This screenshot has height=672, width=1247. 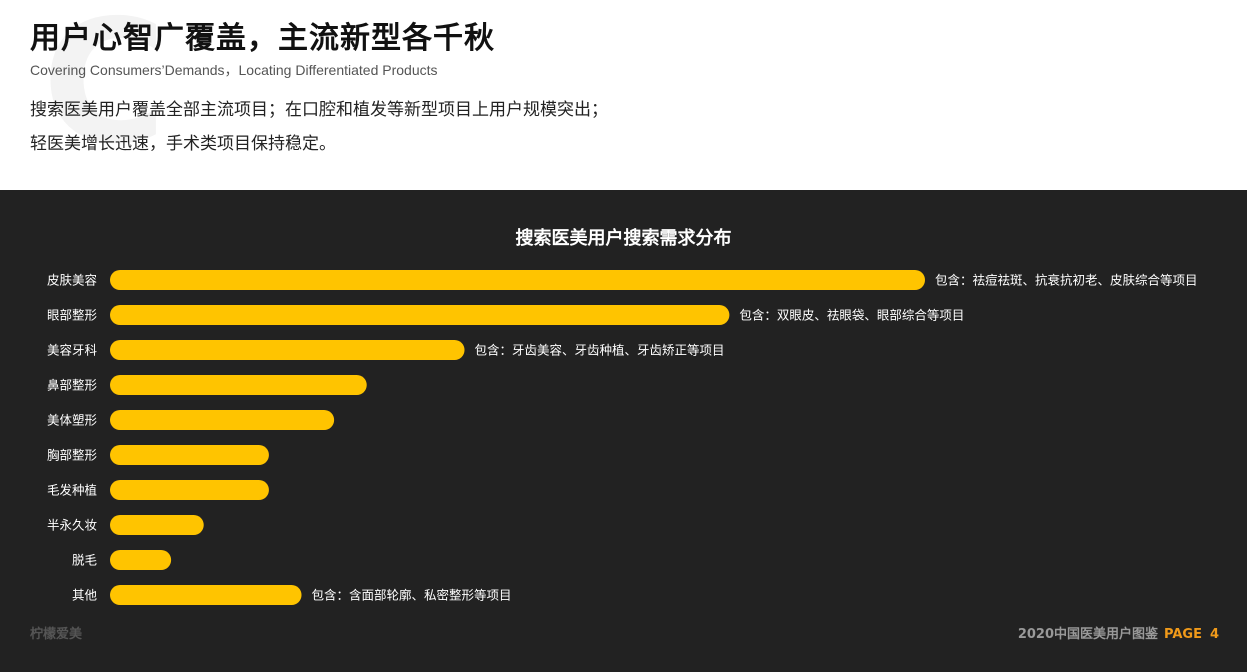 What do you see at coordinates (72, 420) in the screenshot?
I see `category-label: 美体塑形` at bounding box center [72, 420].